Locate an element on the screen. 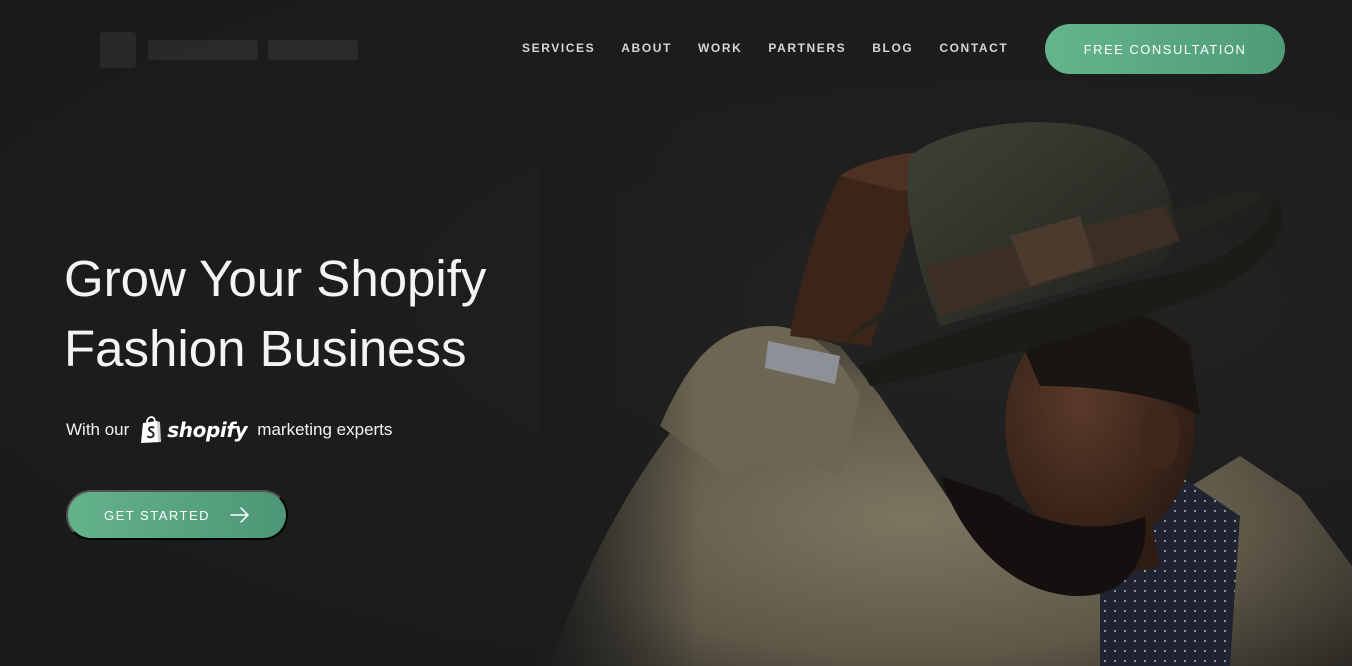 The width and height of the screenshot is (1352, 666). get-started-button: GET STARTED is located at coordinates (177, 515).